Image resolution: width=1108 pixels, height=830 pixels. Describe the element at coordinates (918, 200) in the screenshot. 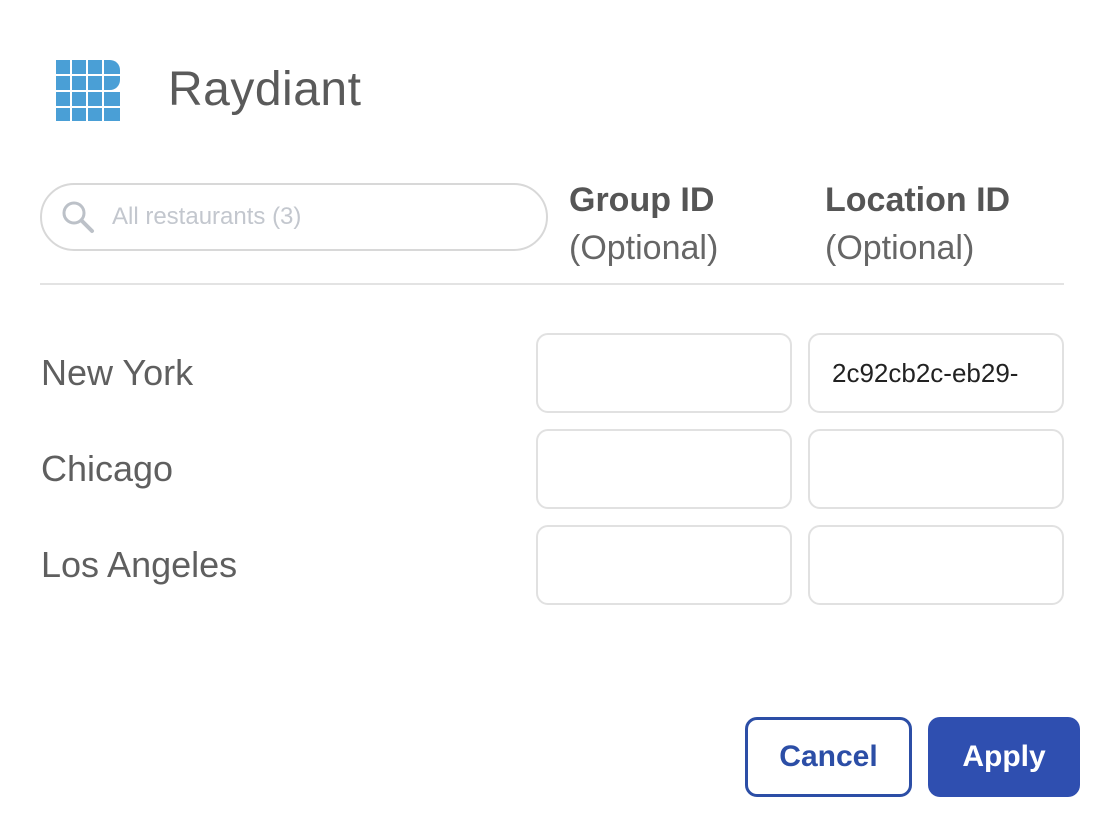

I see `location-id-title: Location ID` at that location.